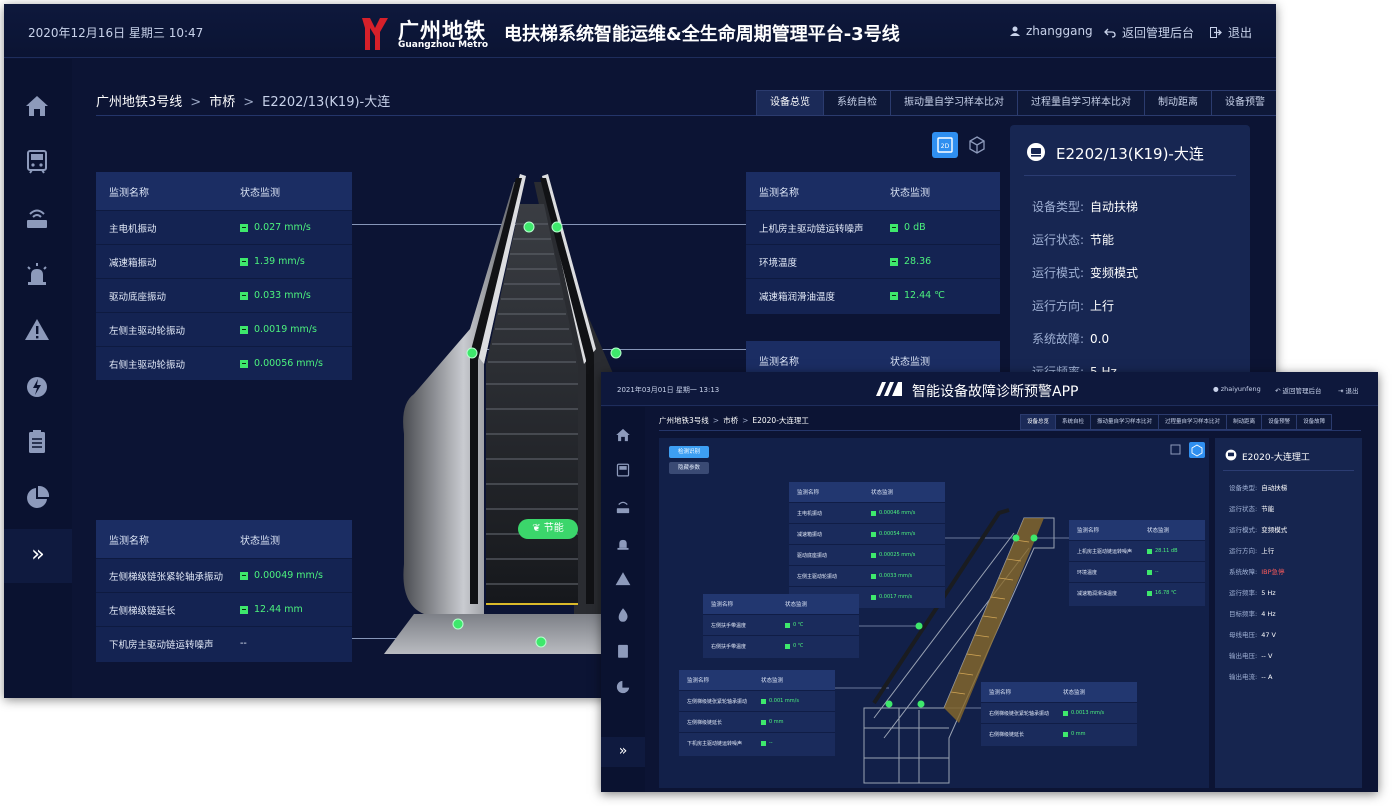 This screenshot has width=1392, height=806. Describe the element at coordinates (897, 513) in the screenshot. I see `sensor-value: 0.00046 mm/s` at that location.